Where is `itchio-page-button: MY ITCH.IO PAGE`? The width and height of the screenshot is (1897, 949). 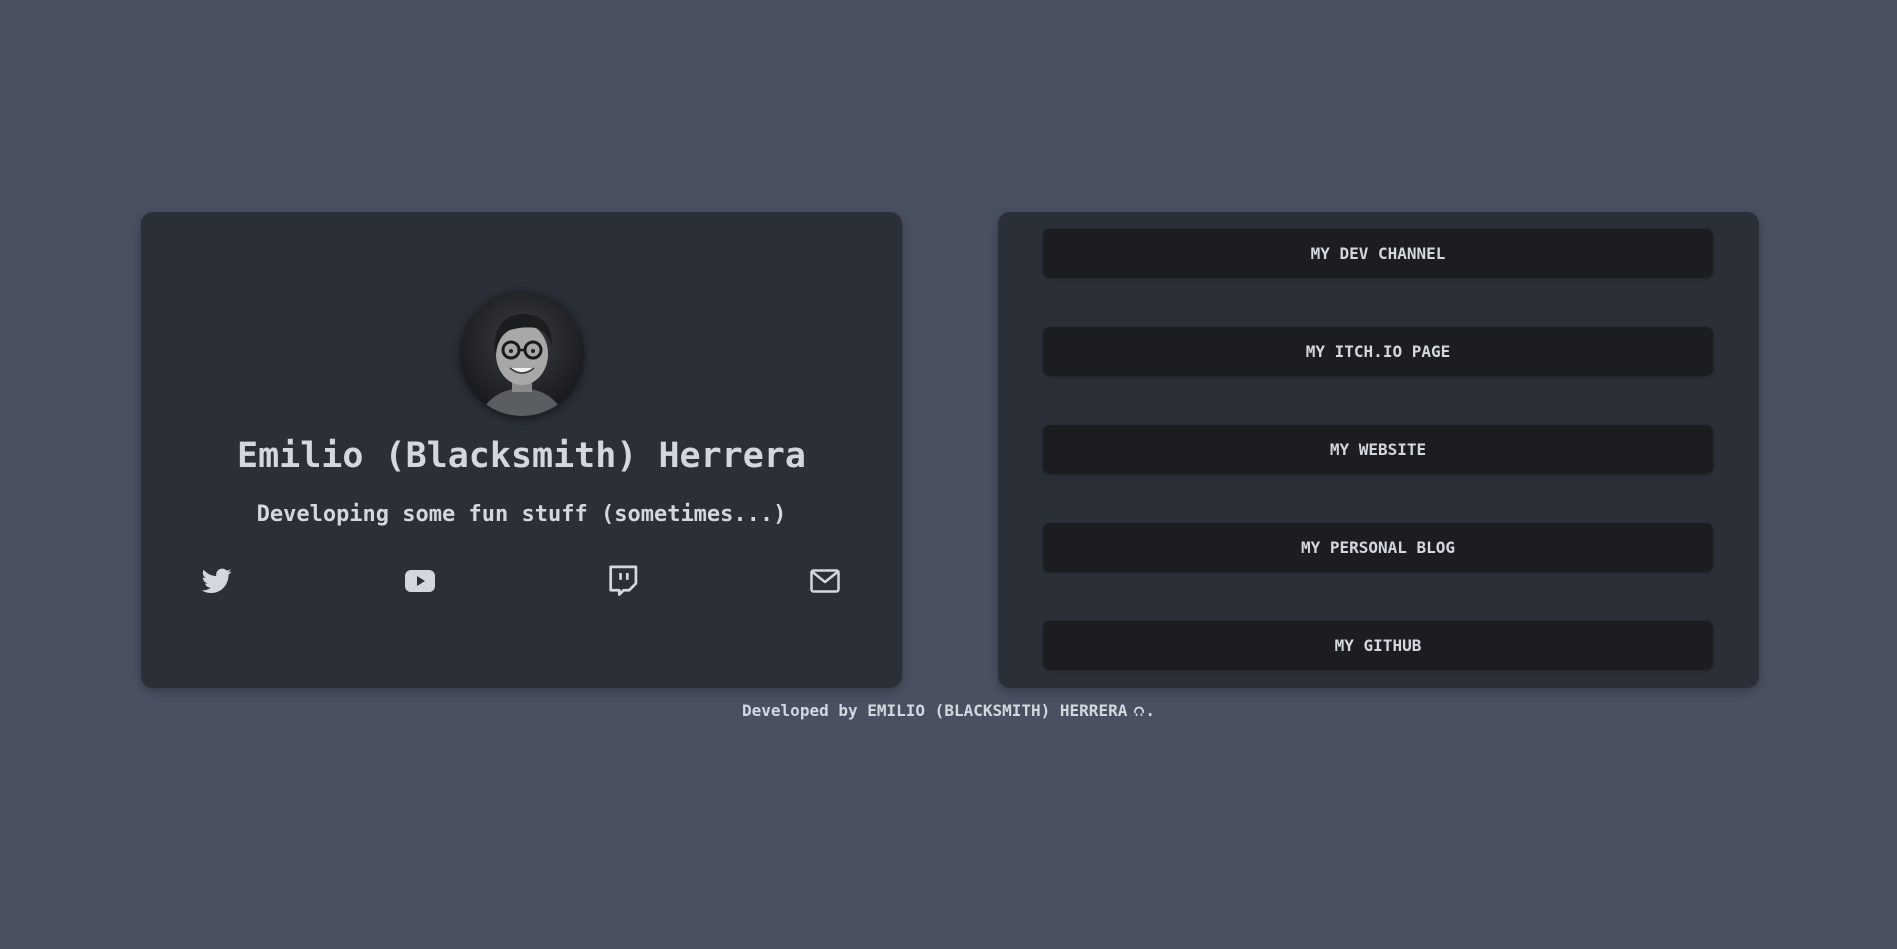
itchio-page-button: MY ITCH.IO PAGE is located at coordinates (1378, 351).